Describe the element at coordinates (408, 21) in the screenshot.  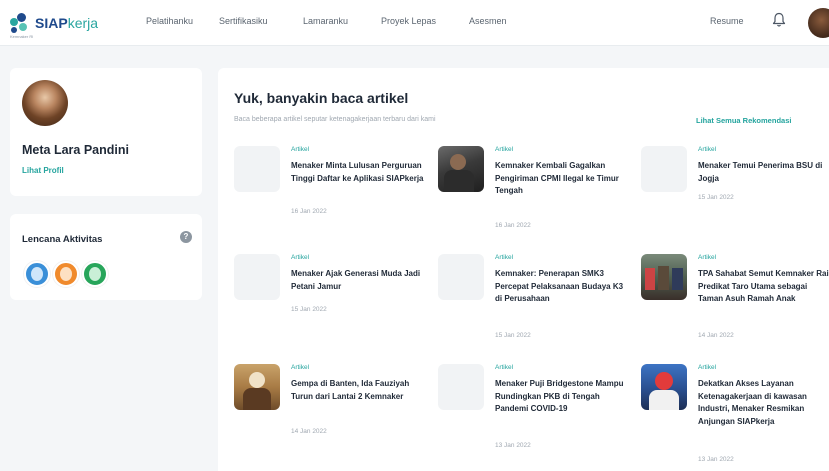
I see `nav-proyek-lepas: Proyek Lepas` at that location.